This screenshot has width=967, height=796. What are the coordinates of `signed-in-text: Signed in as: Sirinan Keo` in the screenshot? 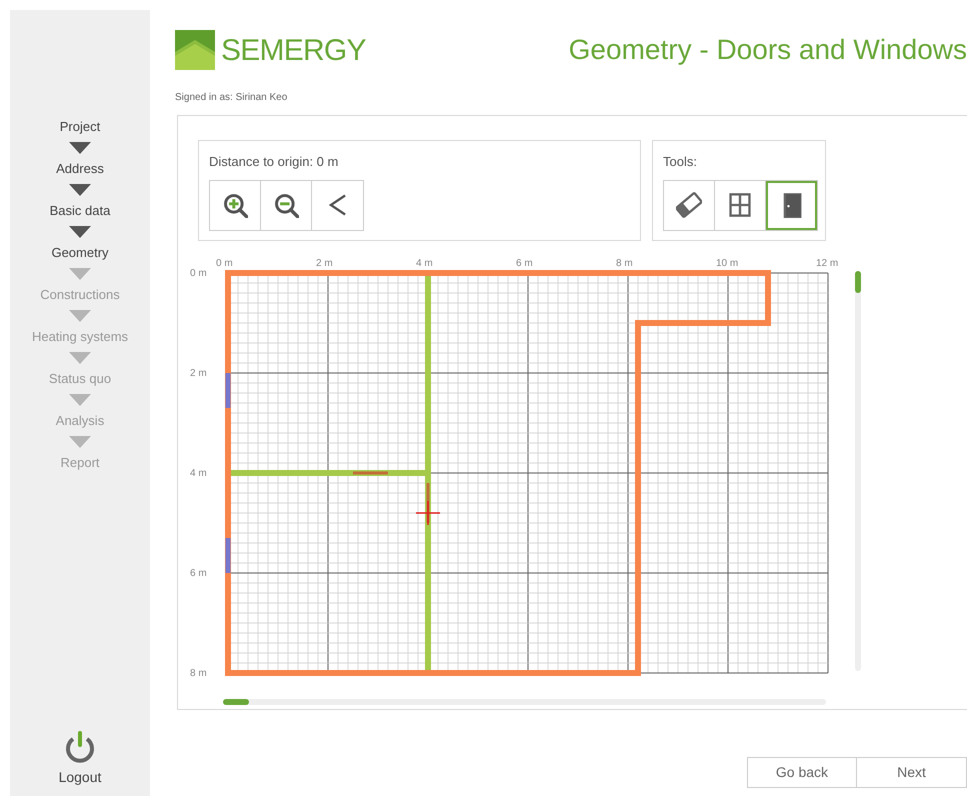 It's located at (231, 98).